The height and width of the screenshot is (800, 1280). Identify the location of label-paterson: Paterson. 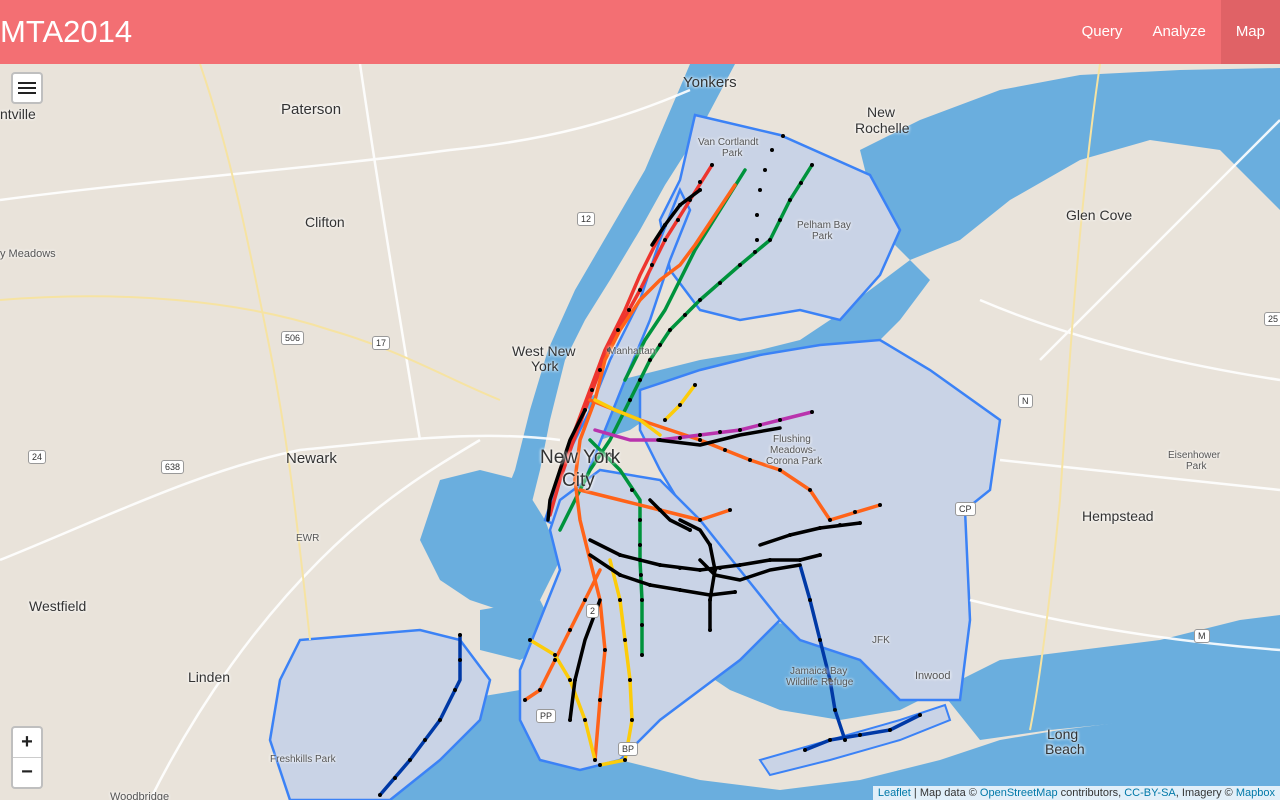
(311, 109).